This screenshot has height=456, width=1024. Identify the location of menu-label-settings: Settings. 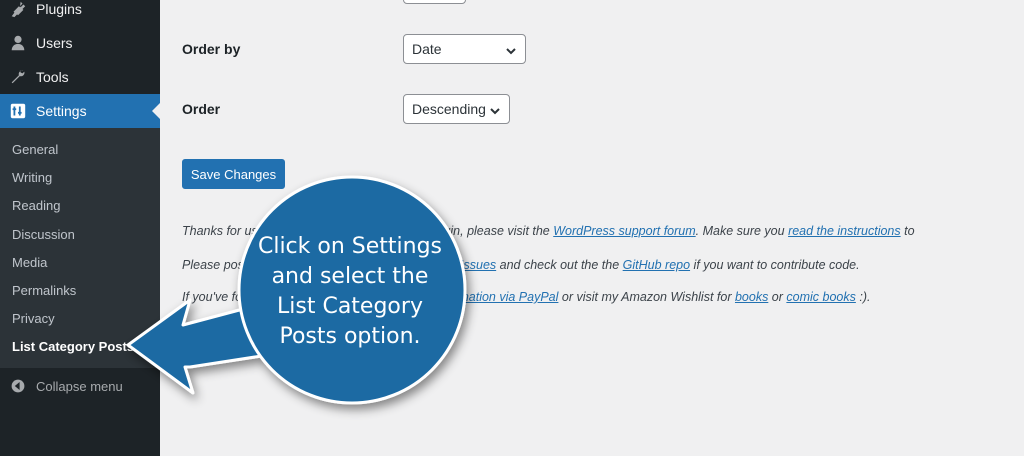
(61, 111).